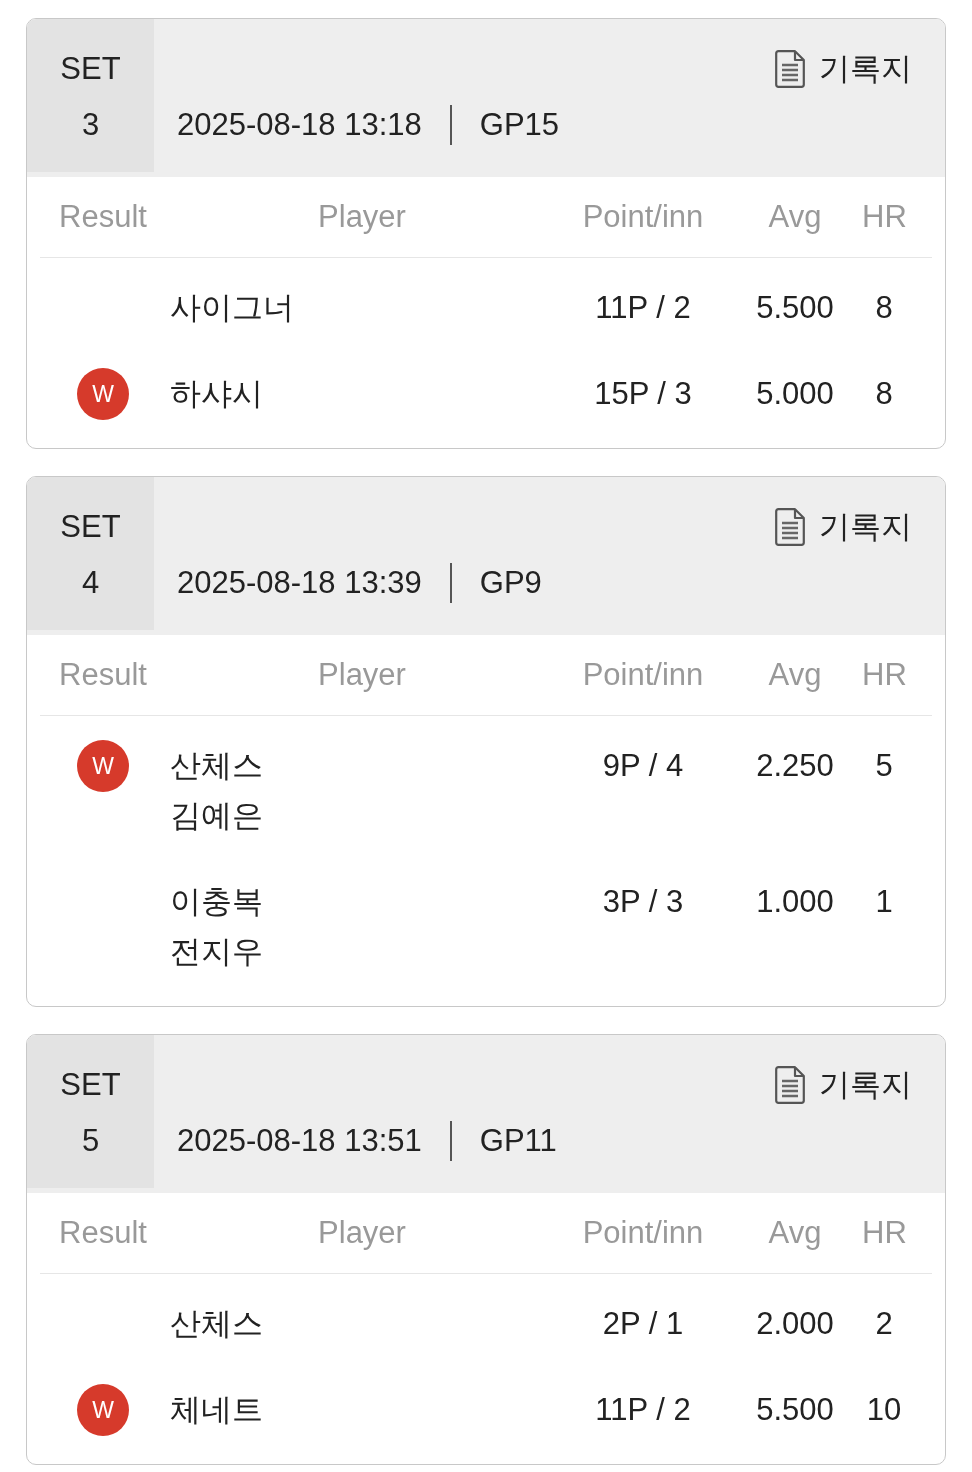  Describe the element at coordinates (90, 125) in the screenshot. I see `set-number: 3` at that location.